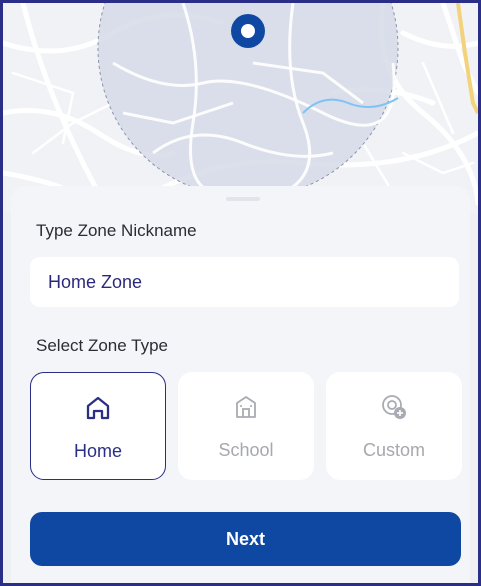 Image resolution: width=481 pixels, height=586 pixels. What do you see at coordinates (116, 230) in the screenshot?
I see `nickname-label: Type Zone Nickname` at bounding box center [116, 230].